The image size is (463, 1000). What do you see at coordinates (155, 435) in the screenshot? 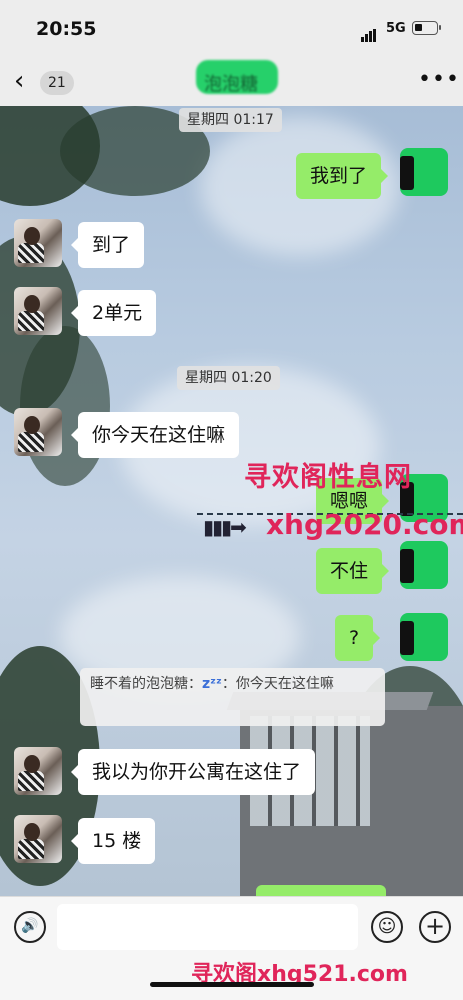
I see `message-bubble-incoming: 你今天在这住嘛` at bounding box center [155, 435].